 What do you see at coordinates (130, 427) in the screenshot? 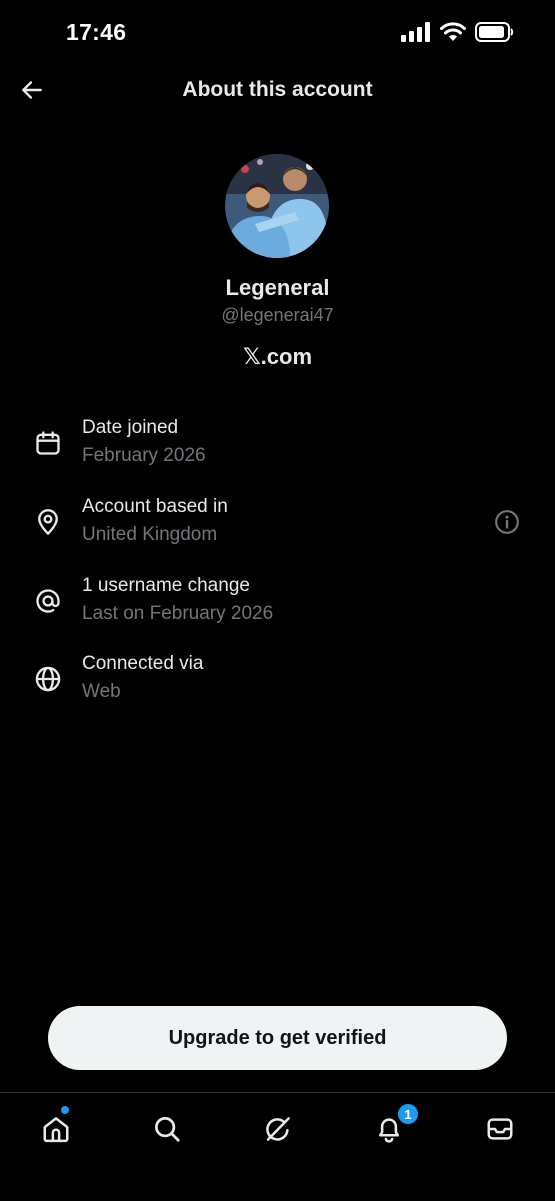
I see `row-label: Date joined` at bounding box center [130, 427].